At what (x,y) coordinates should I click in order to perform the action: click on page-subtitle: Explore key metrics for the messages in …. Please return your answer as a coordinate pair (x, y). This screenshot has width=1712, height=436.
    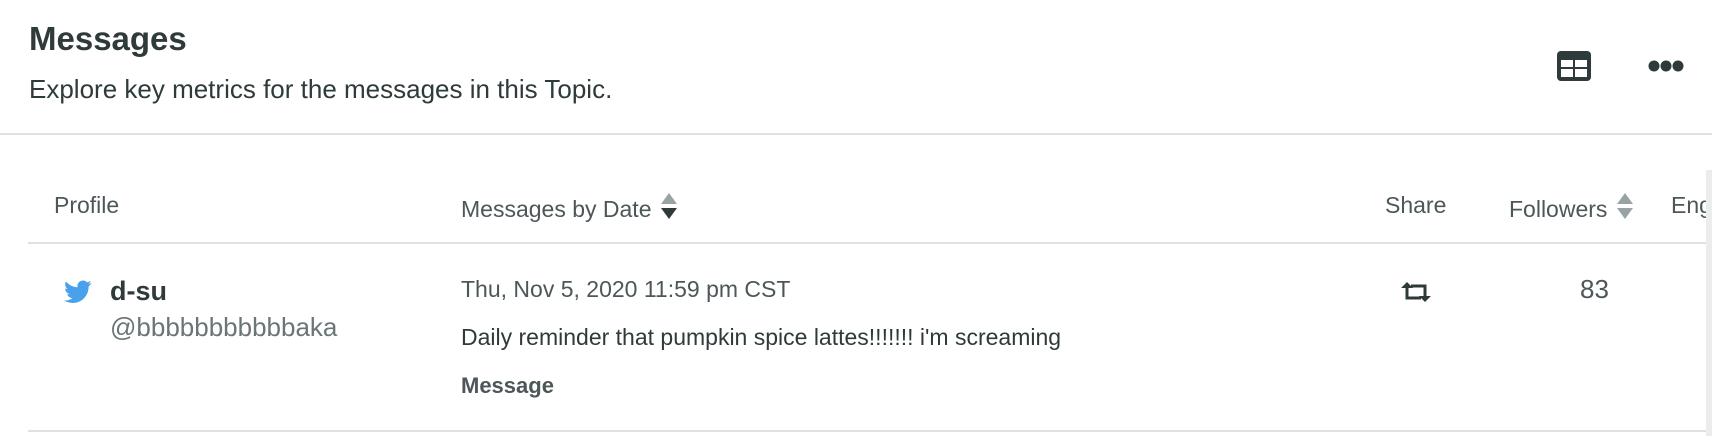
    Looking at the image, I should click on (321, 89).